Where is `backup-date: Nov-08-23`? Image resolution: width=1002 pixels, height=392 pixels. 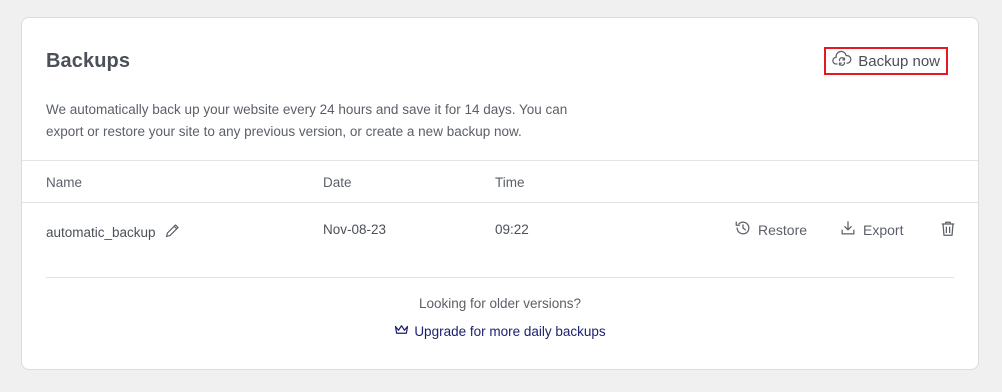
backup-date: Nov-08-23 is located at coordinates (355, 229).